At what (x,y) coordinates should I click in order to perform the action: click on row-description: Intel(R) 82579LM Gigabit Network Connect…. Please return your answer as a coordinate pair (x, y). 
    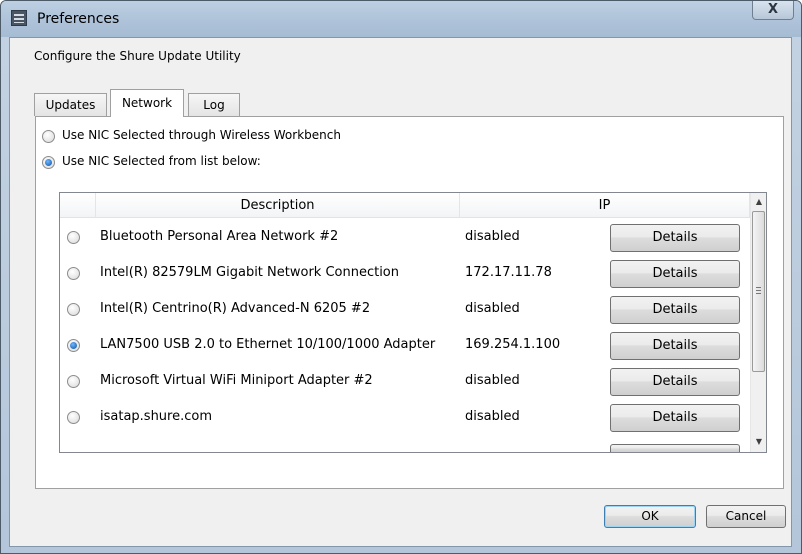
    Looking at the image, I should click on (249, 272).